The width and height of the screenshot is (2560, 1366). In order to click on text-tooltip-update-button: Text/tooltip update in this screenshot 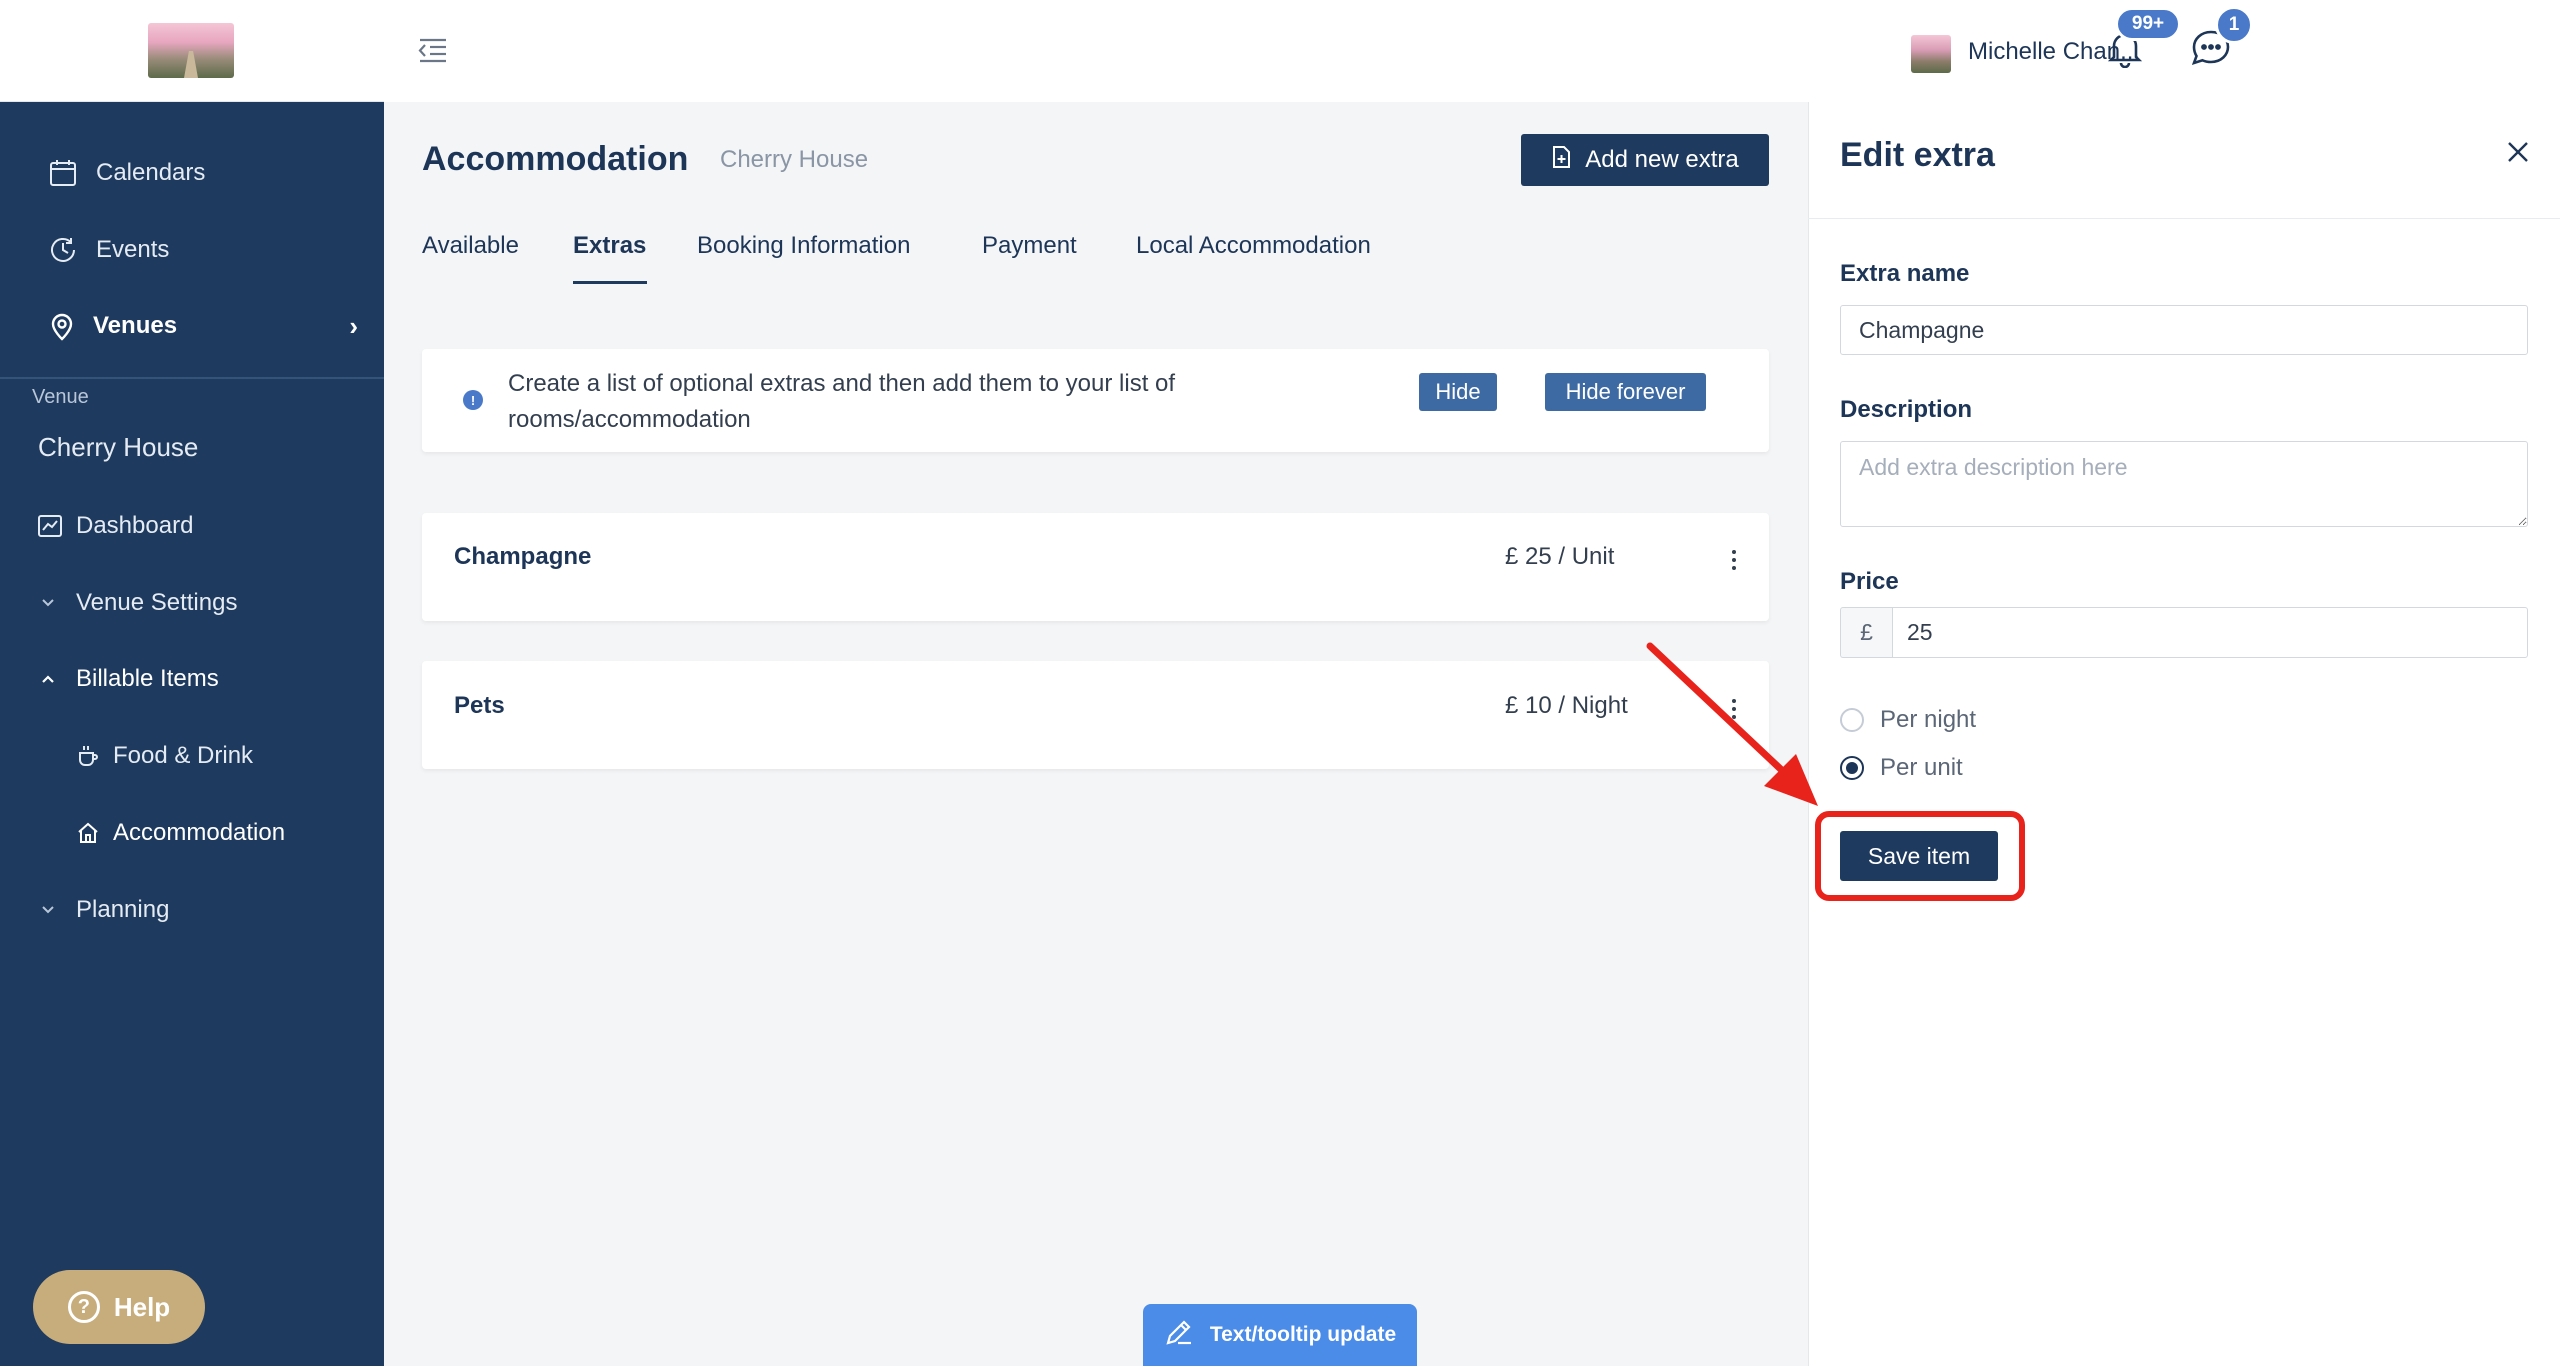, I will do `click(1280, 1335)`.